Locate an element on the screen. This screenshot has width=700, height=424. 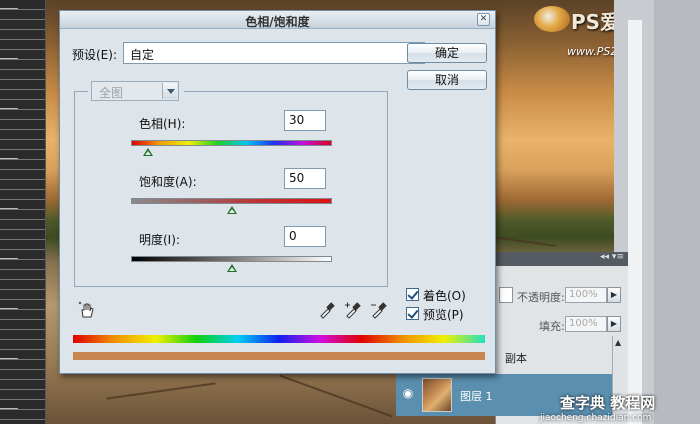
dialog-titlebar: 色相/饱和度 ✕ is located at coordinates (277, 20).